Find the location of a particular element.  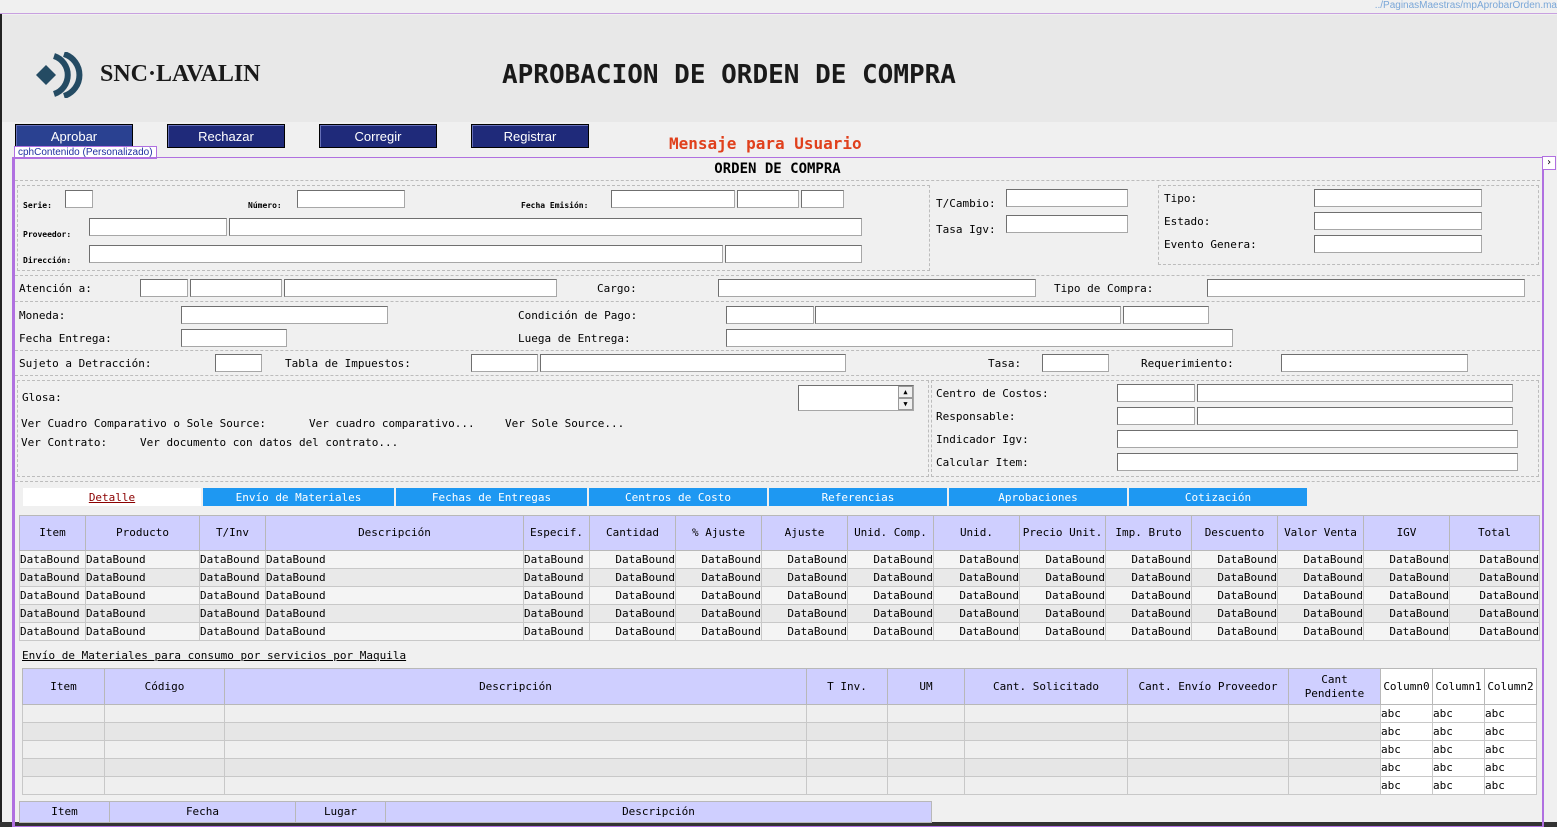

indicador-igv-label: Indicador Igv: is located at coordinates (982, 439).